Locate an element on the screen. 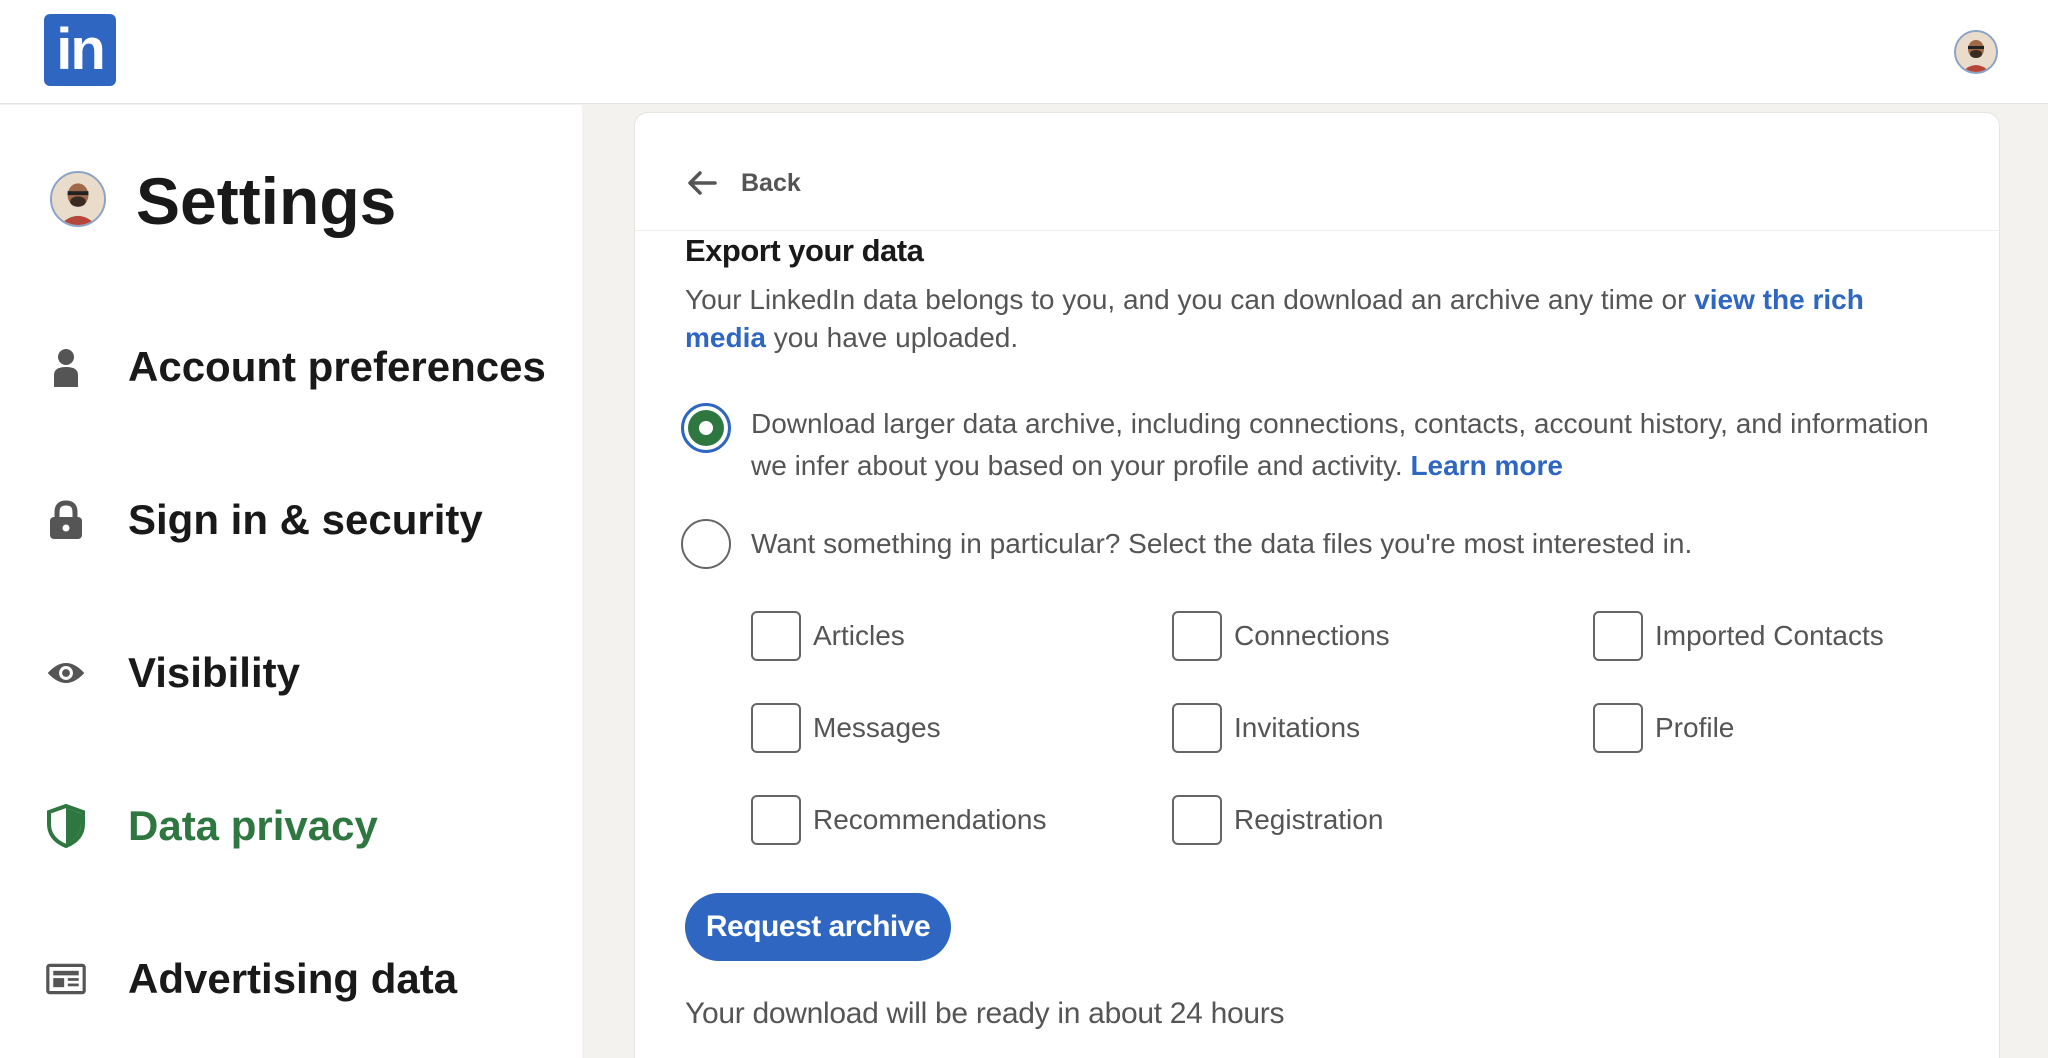 The height and width of the screenshot is (1058, 2048). sidebar-item-sign-in-security: Sign in & security is located at coordinates (291, 520).